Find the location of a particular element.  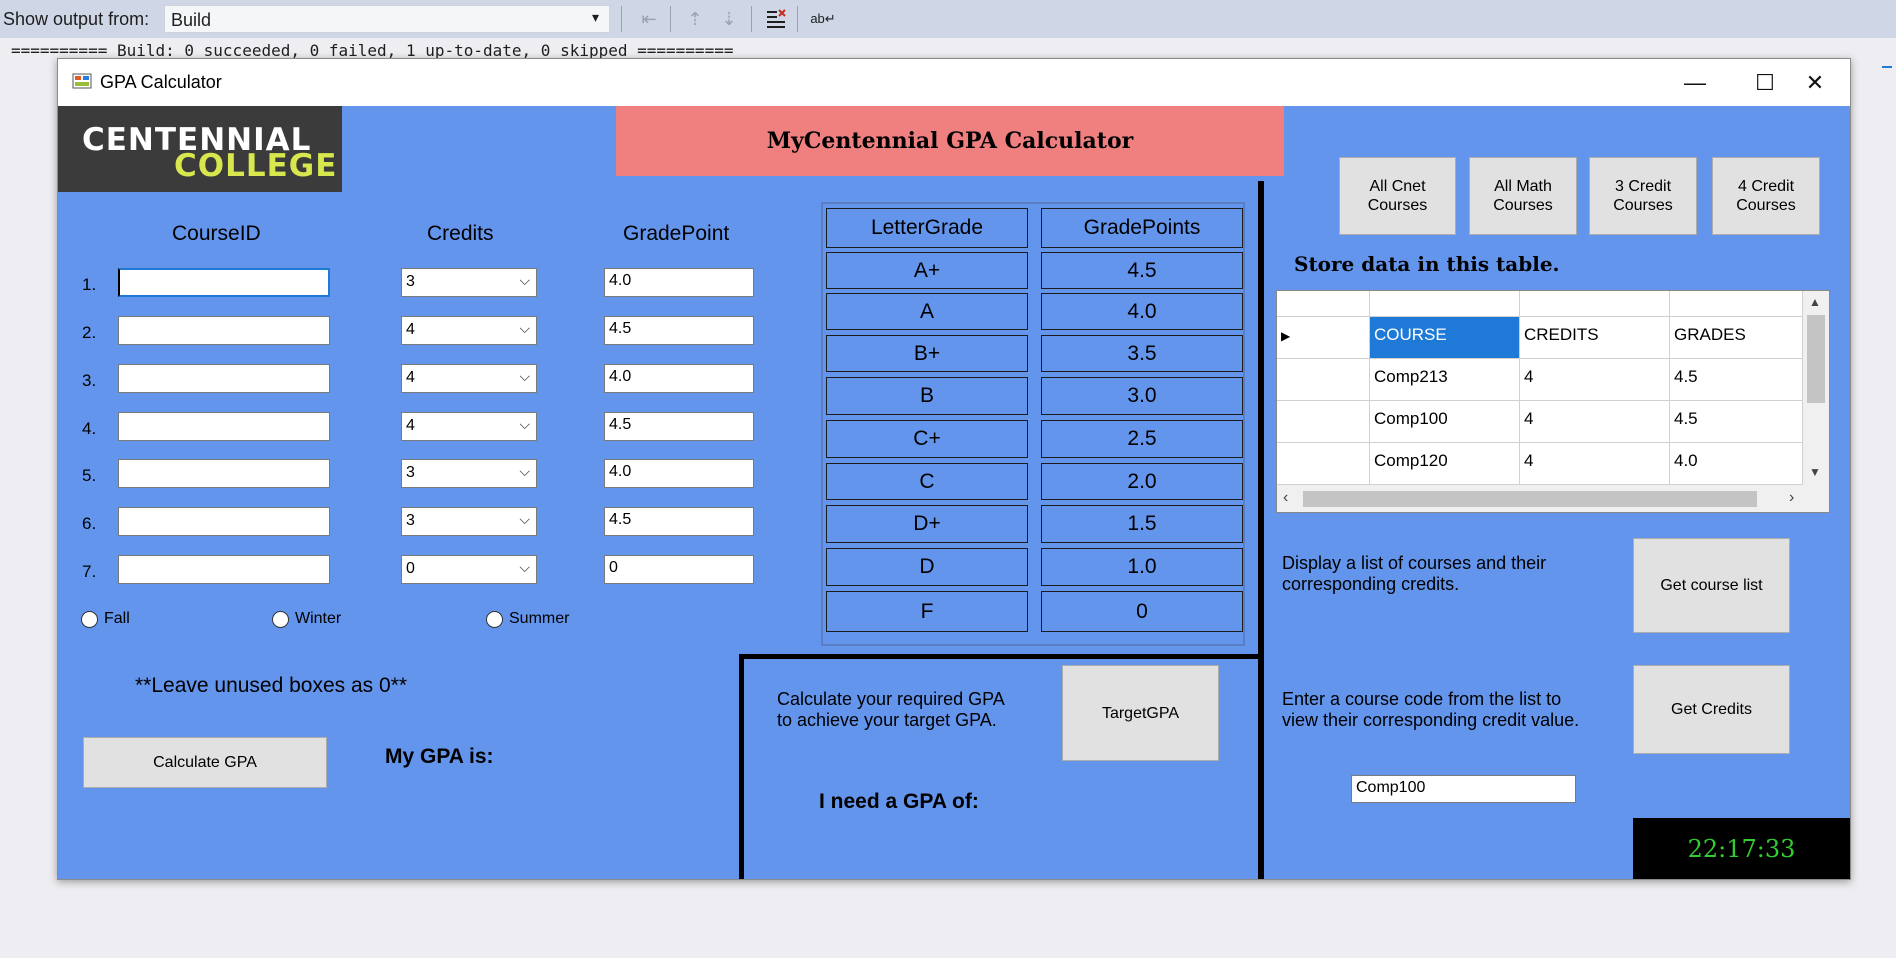

toolbar-separator is located at coordinates (670, 19).